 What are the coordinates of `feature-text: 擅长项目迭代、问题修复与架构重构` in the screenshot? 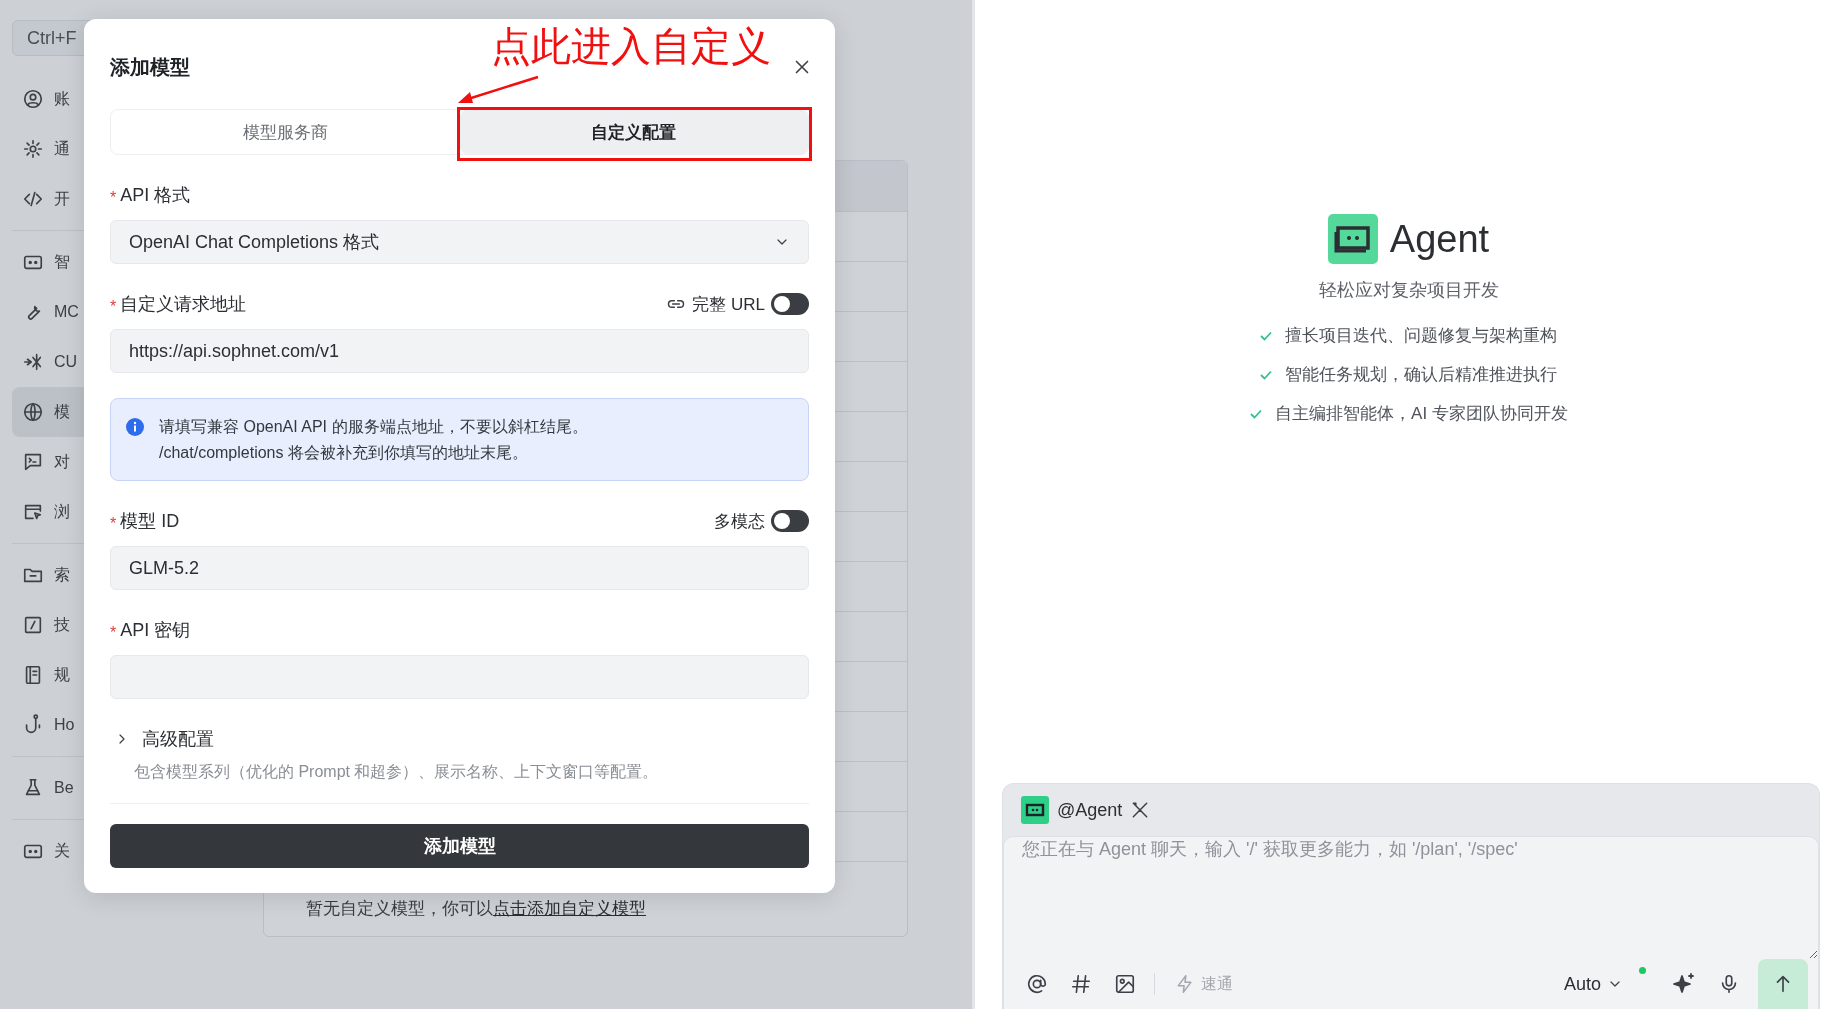 It's located at (1421, 336).